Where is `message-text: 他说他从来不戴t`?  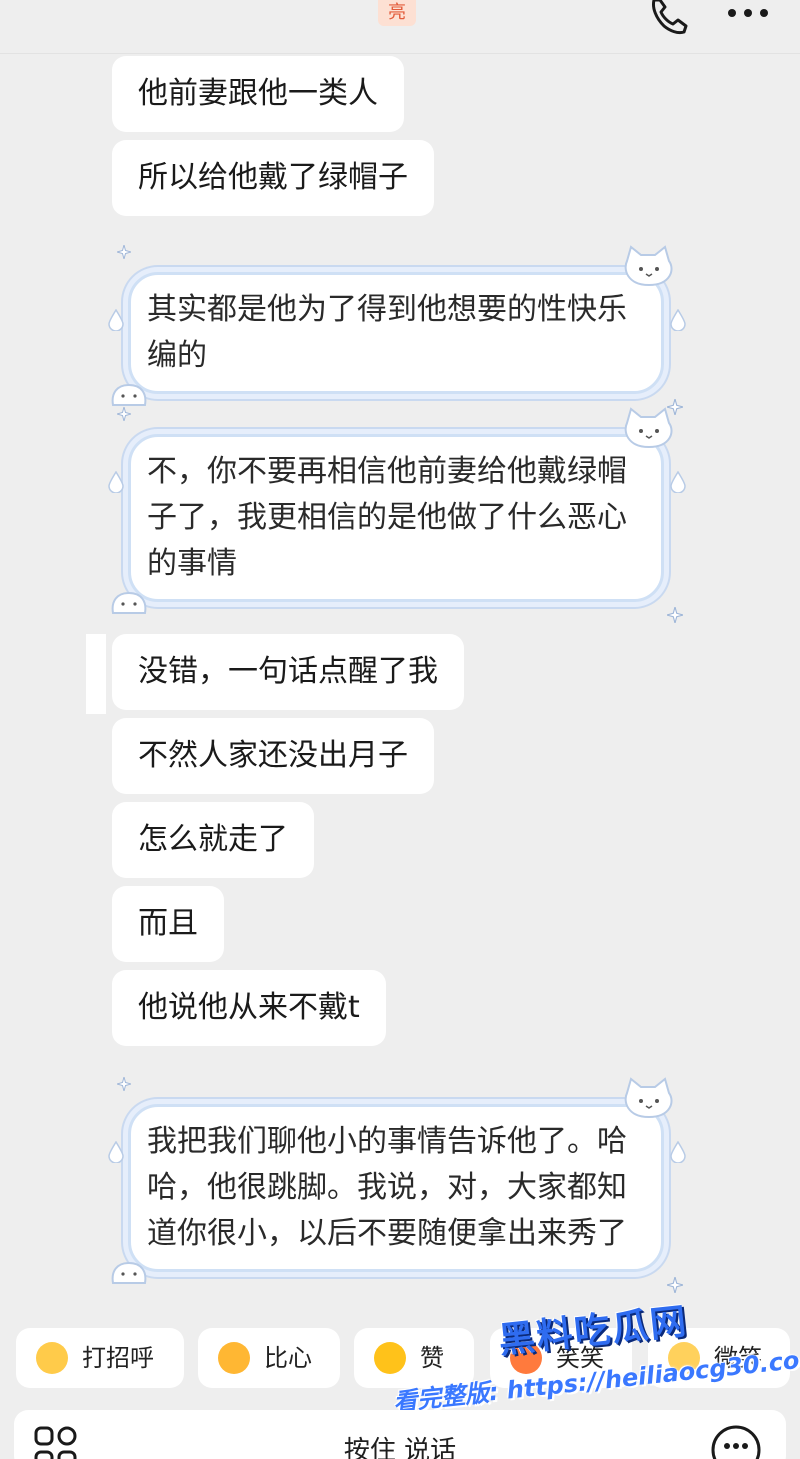 message-text: 他说他从来不戴t is located at coordinates (249, 1007).